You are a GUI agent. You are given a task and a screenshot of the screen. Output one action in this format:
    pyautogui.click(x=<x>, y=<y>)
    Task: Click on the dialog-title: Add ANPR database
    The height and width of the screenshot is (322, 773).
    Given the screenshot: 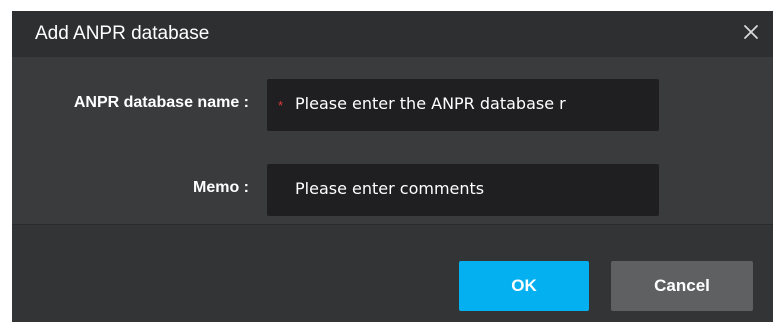 What is the action you would take?
    pyautogui.click(x=122, y=33)
    